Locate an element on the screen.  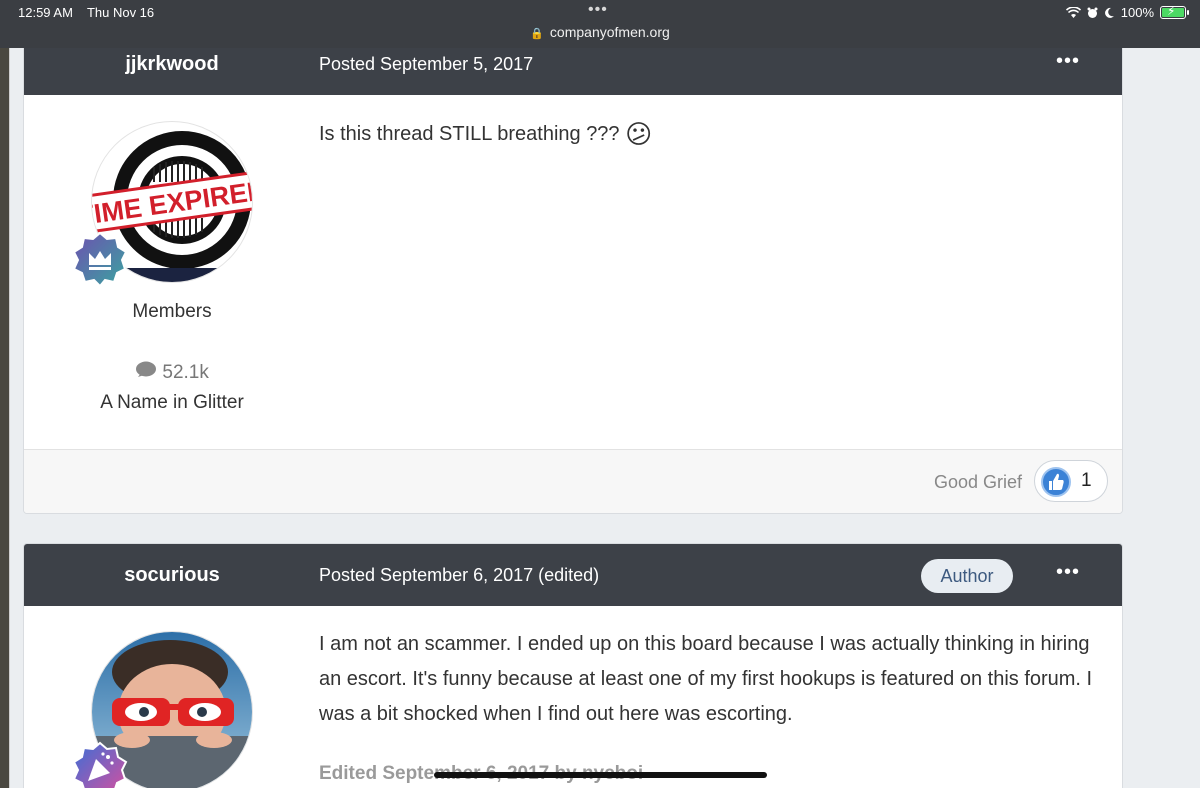
post-date: Posted September 5, 2017 is located at coordinates (426, 64).